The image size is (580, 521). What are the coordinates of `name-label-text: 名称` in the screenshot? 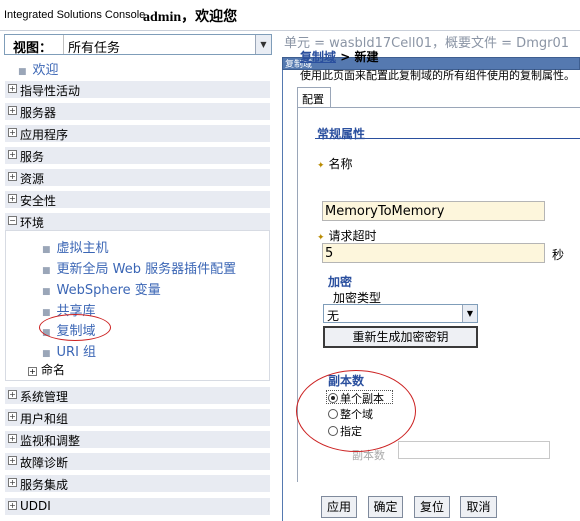 It's located at (340, 164).